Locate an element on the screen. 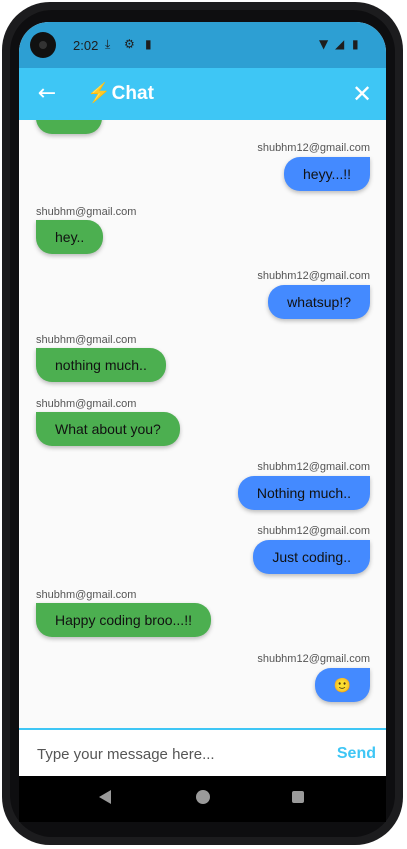 This screenshot has height=849, width=407. system-nav-bar is located at coordinates (202, 799).